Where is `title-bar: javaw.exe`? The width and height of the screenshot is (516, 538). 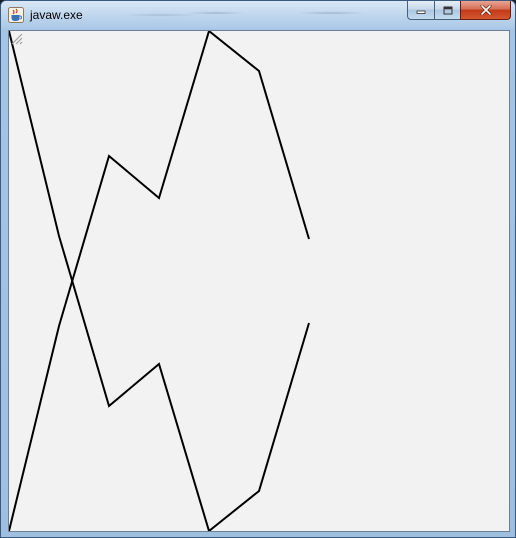 title-bar: javaw.exe is located at coordinates (258, 15).